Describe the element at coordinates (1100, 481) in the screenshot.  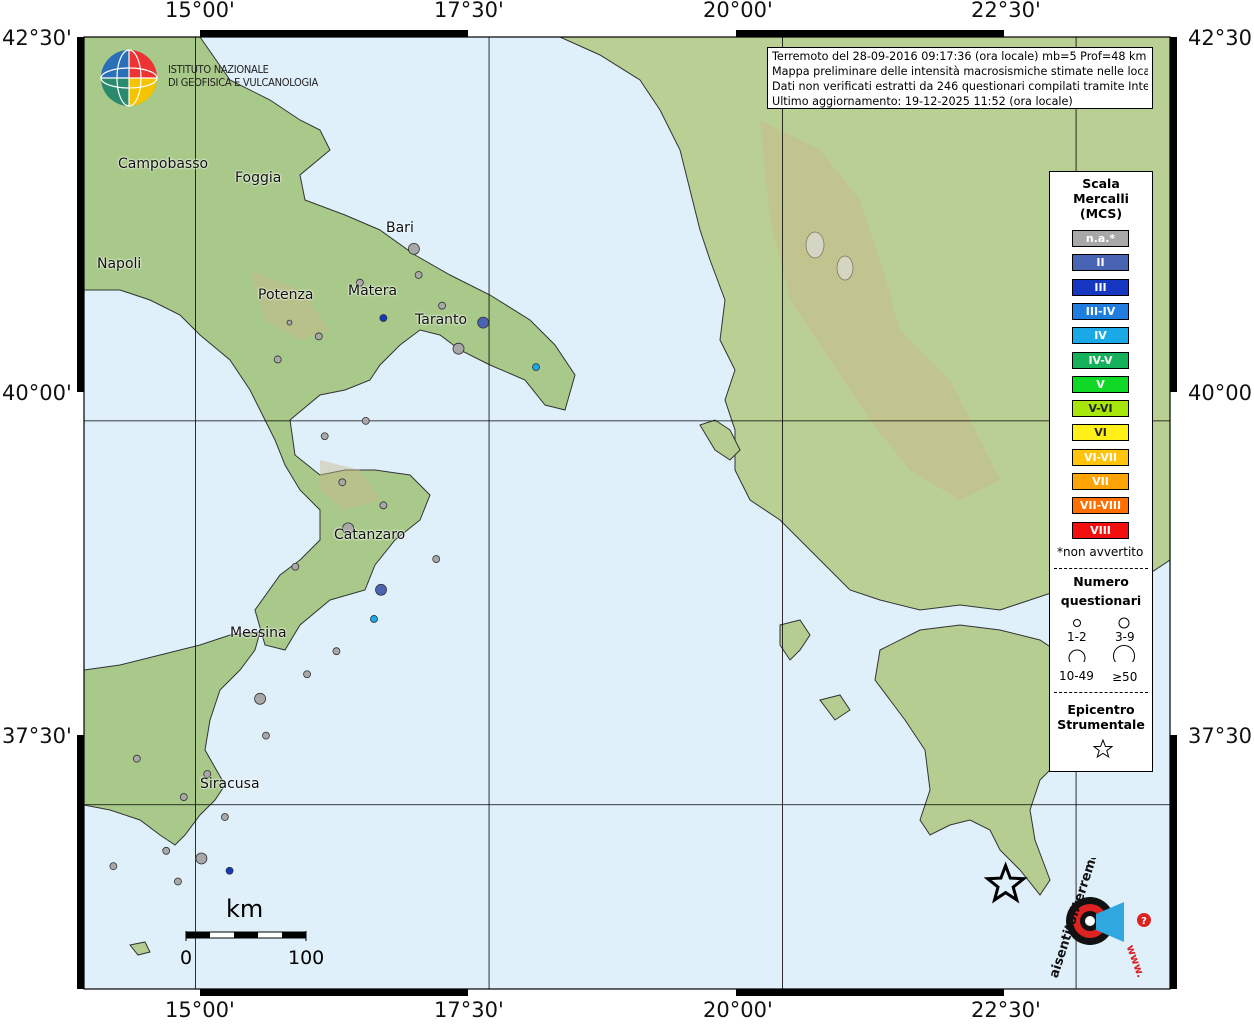
I see `mcs-class-vii: VII` at that location.